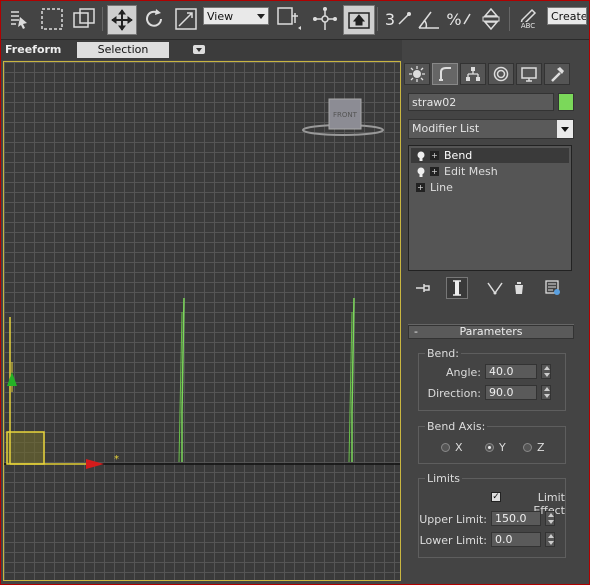 This screenshot has height=585, width=590. What do you see at coordinates (553, 288) in the screenshot?
I see `configure-modifier-sets-icon` at bounding box center [553, 288].